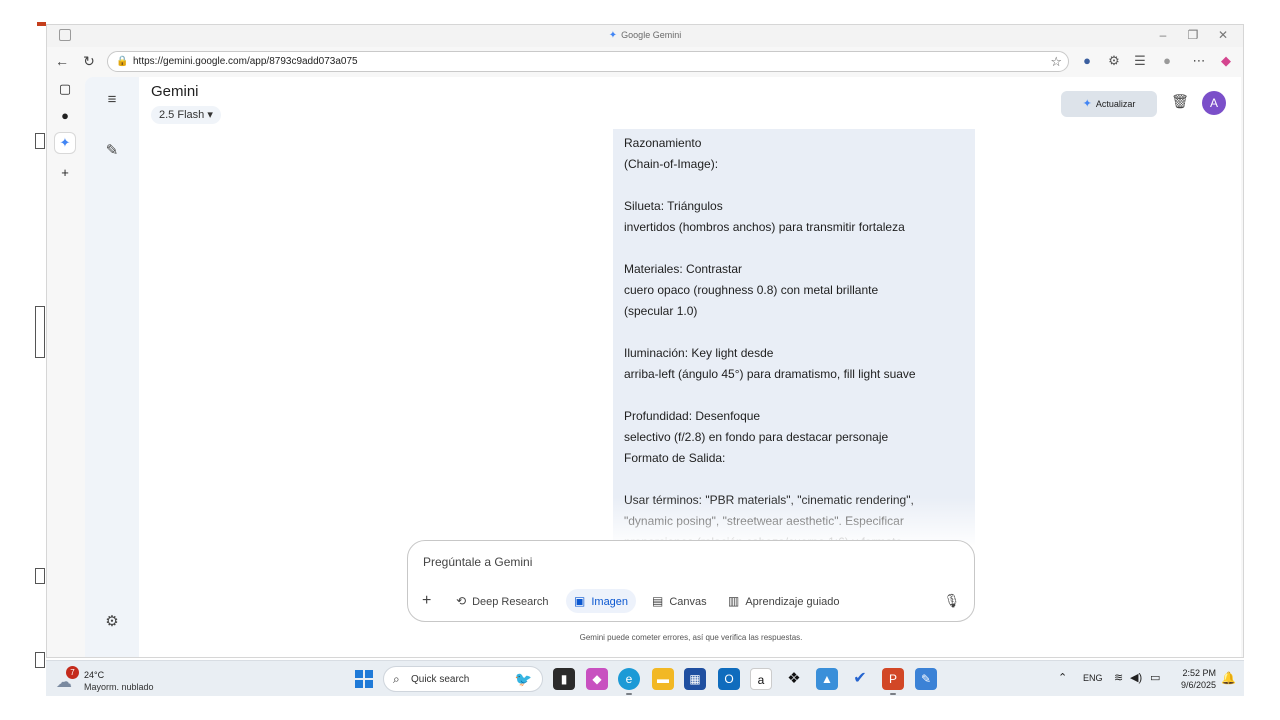 The height and width of the screenshot is (720, 1280). I want to click on clock: 2:52 PM 9/6/2025, so click(1198, 679).